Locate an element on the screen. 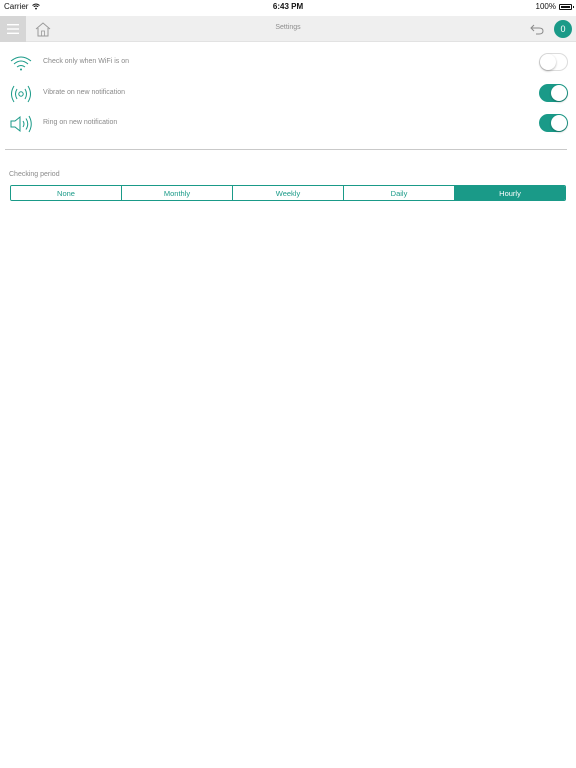 The height and width of the screenshot is (768, 576). period-option-none: None is located at coordinates (66, 193).